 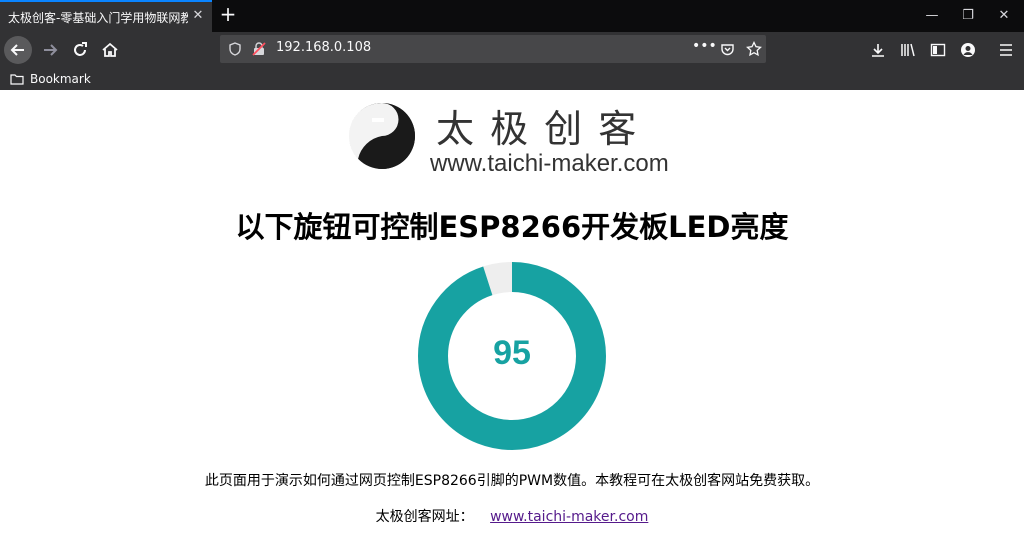 What do you see at coordinates (908, 50) in the screenshot?
I see `library-icon` at bounding box center [908, 50].